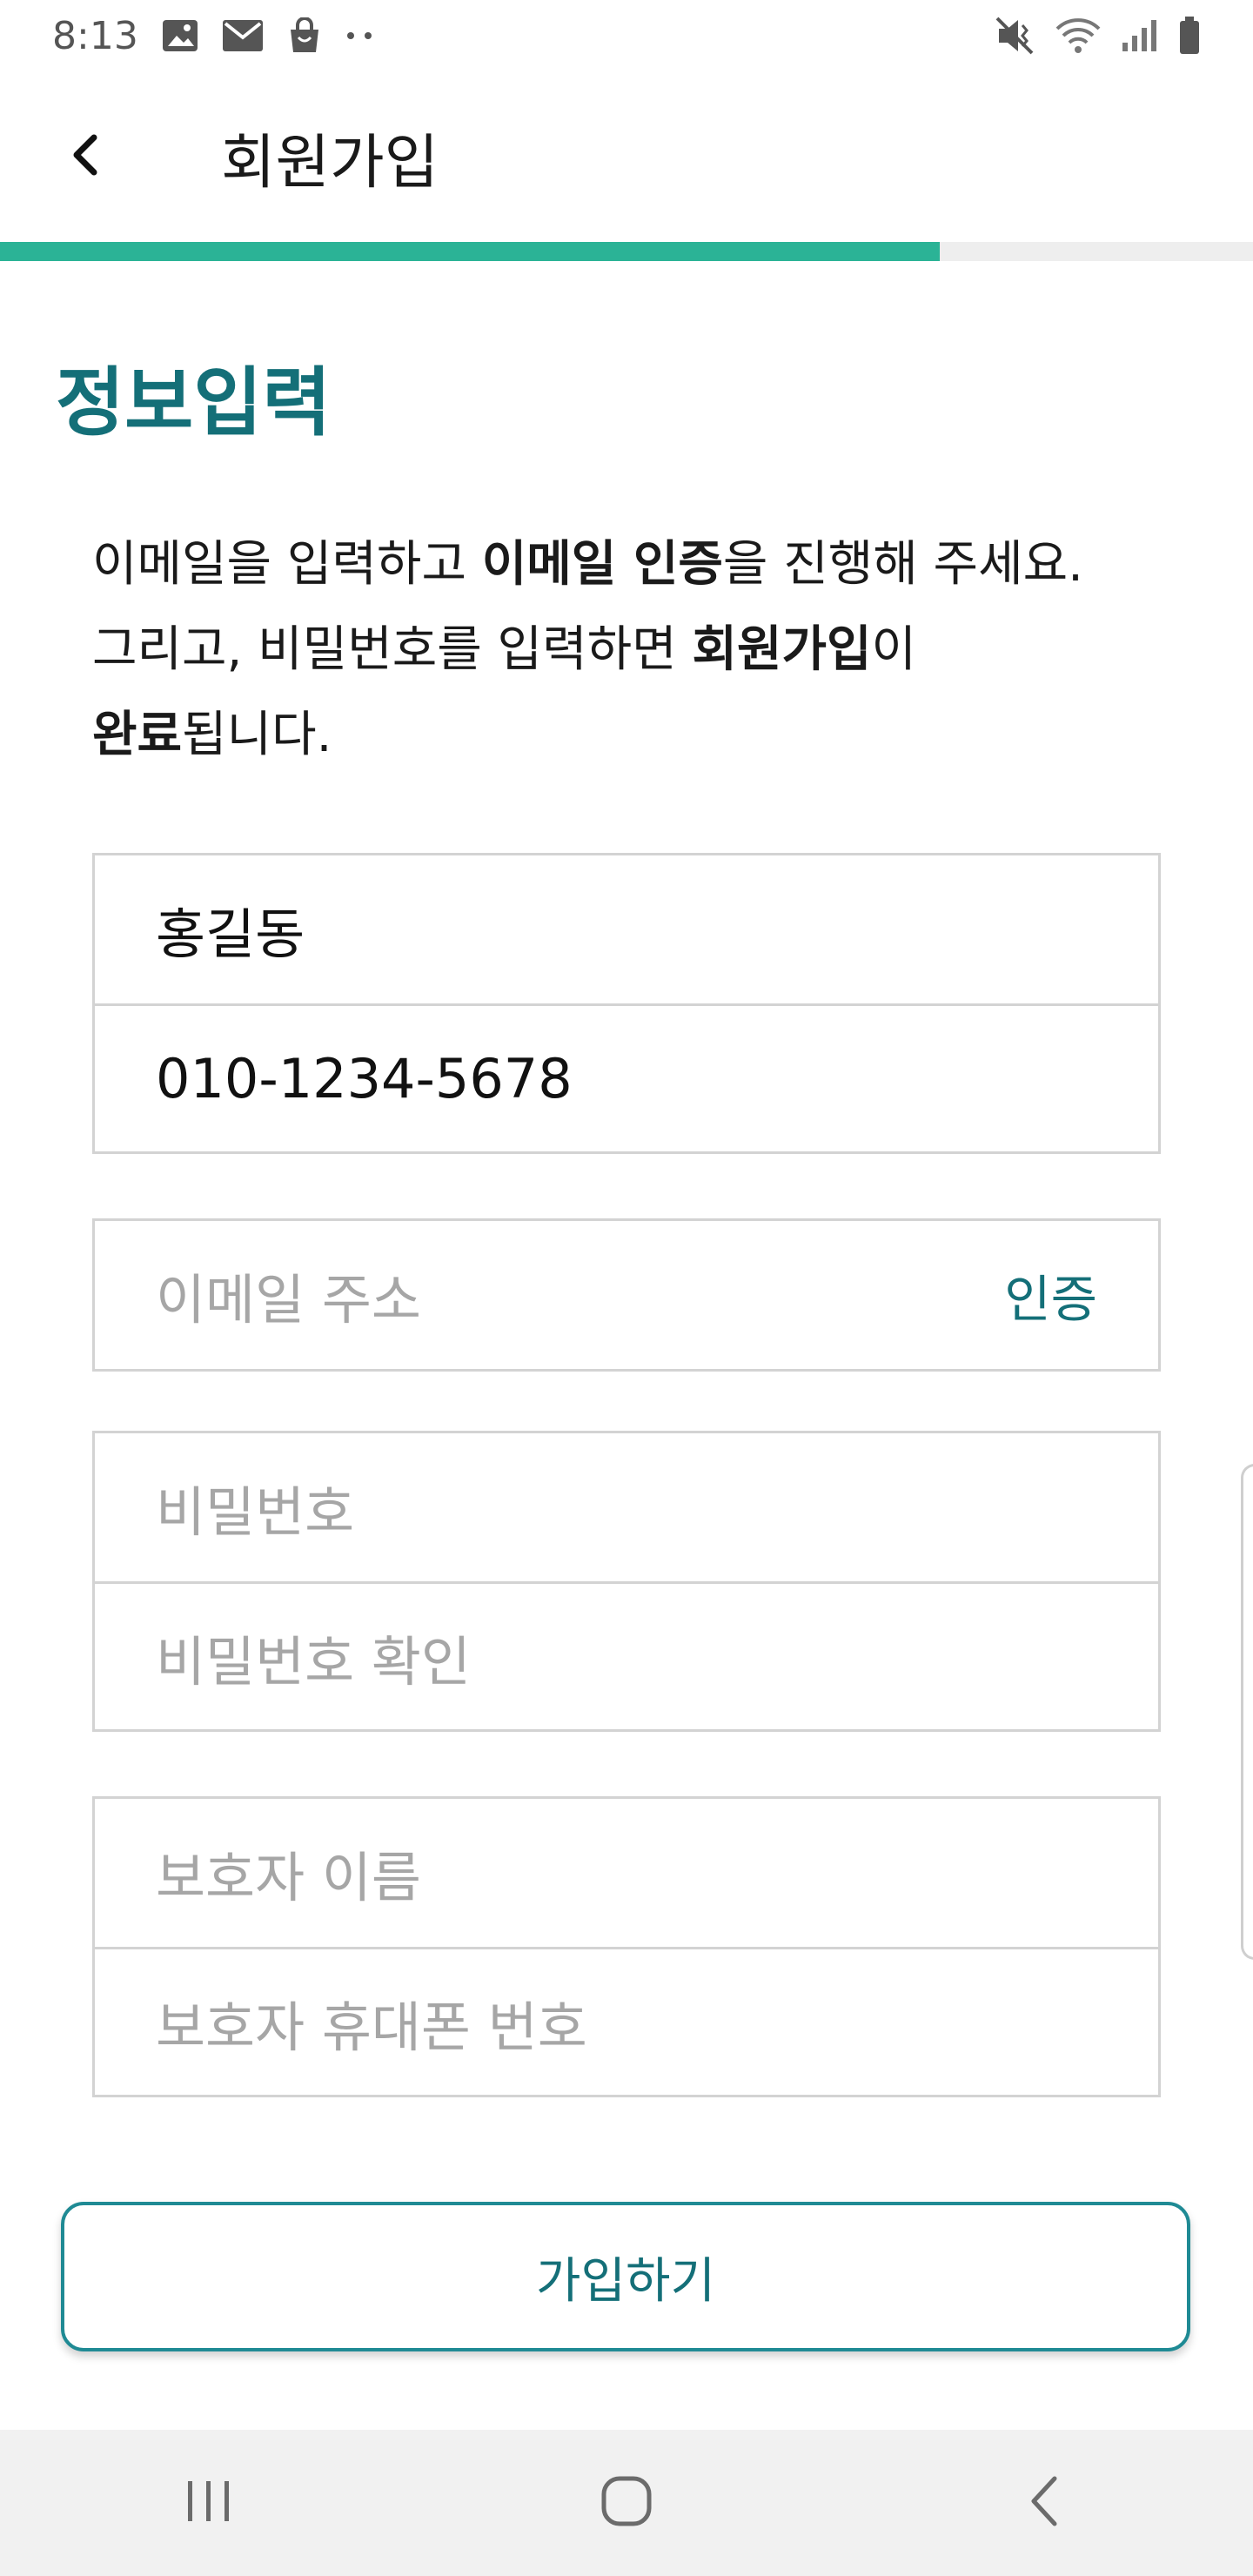  I want to click on intro-part-4: 이, so click(894, 649).